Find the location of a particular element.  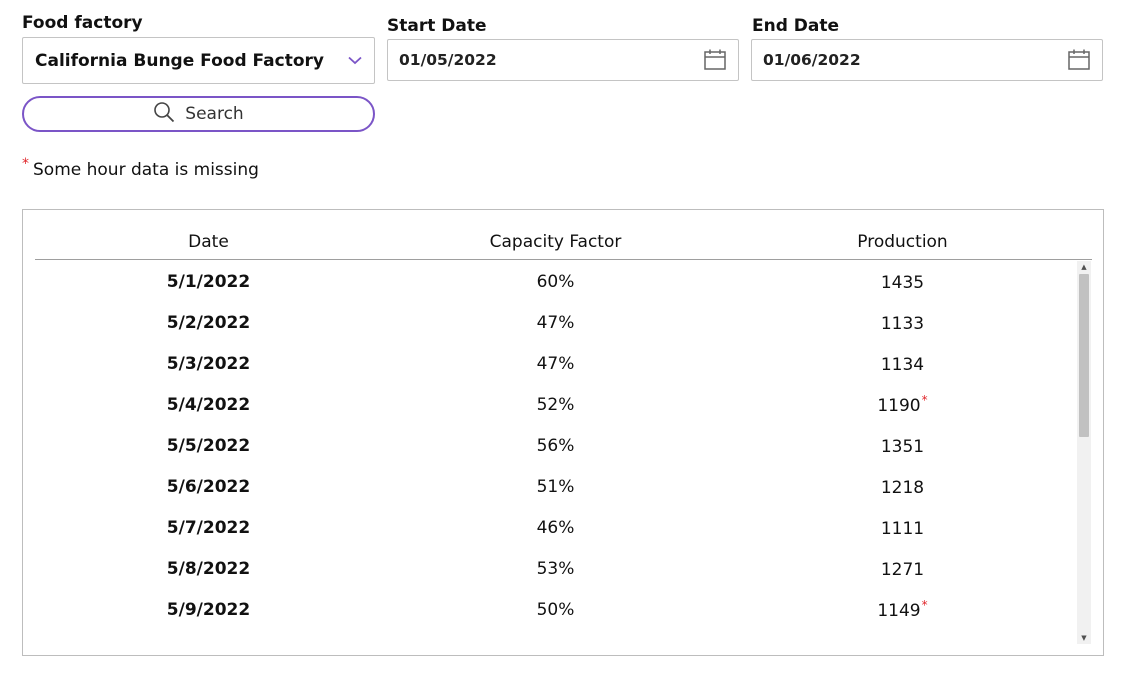

search-icon is located at coordinates (164, 114).